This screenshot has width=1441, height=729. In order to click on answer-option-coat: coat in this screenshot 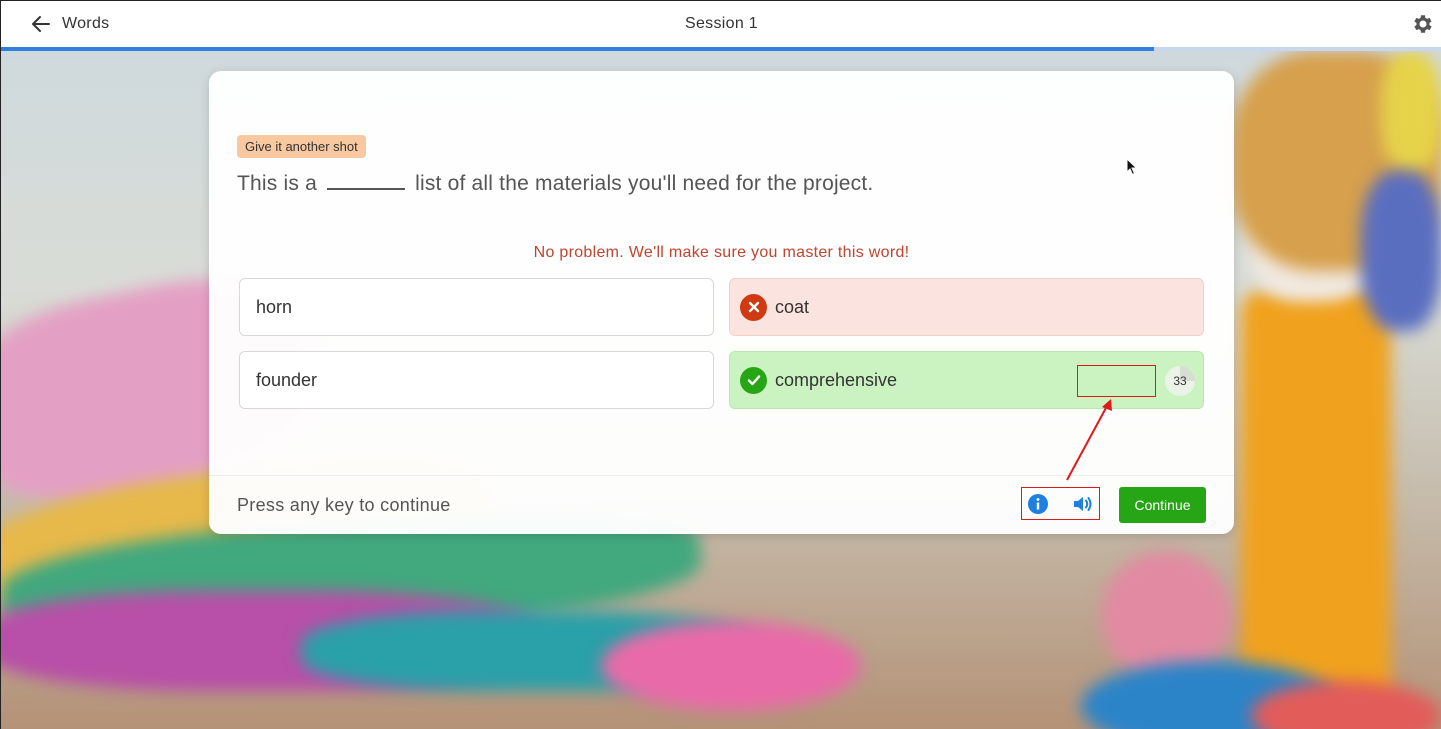, I will do `click(966, 307)`.